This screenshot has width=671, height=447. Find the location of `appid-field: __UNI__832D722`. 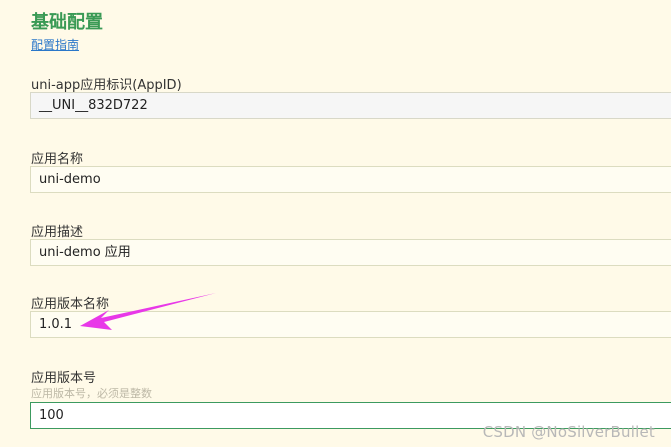

appid-field: __UNI__832D722 is located at coordinates (350, 105).